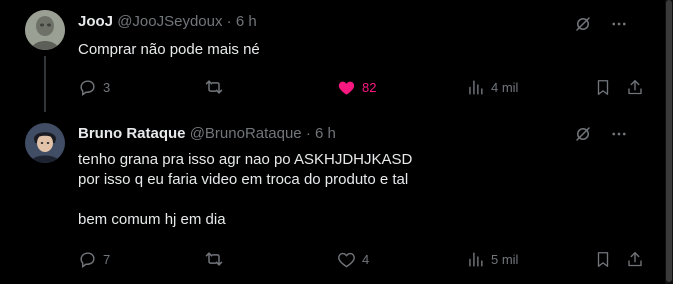  I want to click on views-count: 4 mil, so click(505, 87).